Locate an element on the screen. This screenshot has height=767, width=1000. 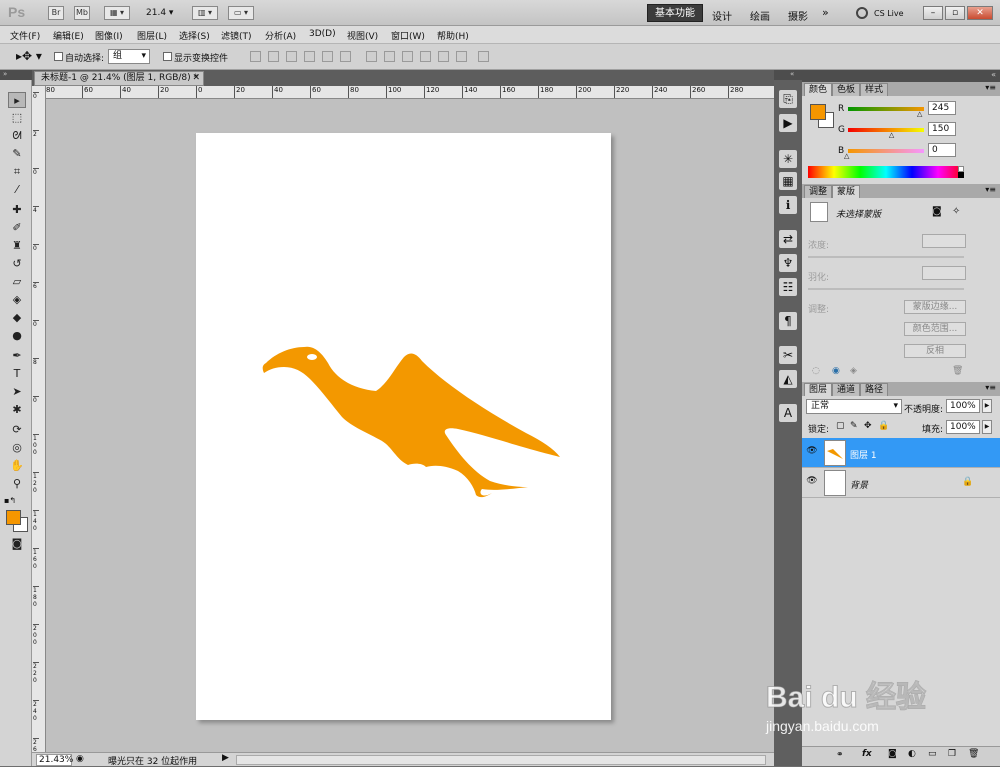
workspace-photography: 摄影 is located at coordinates (798, 15).